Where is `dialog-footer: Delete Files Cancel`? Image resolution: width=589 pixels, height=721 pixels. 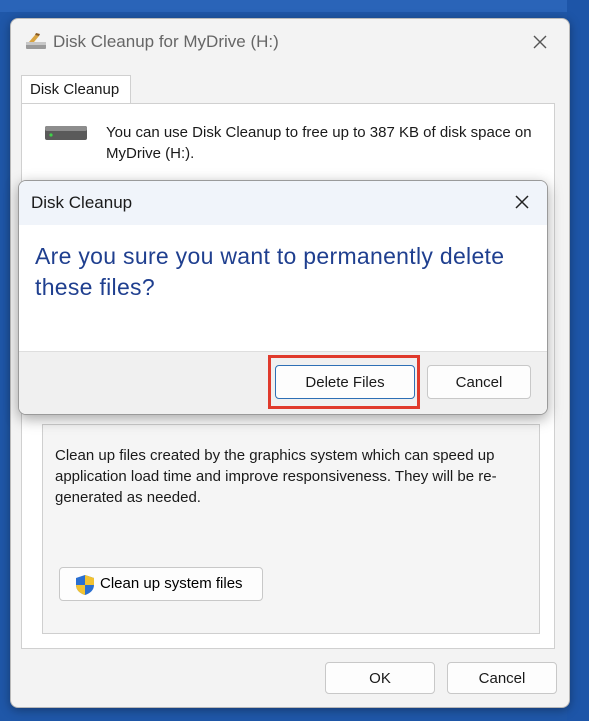
dialog-footer: Delete Files Cancel is located at coordinates (283, 382).